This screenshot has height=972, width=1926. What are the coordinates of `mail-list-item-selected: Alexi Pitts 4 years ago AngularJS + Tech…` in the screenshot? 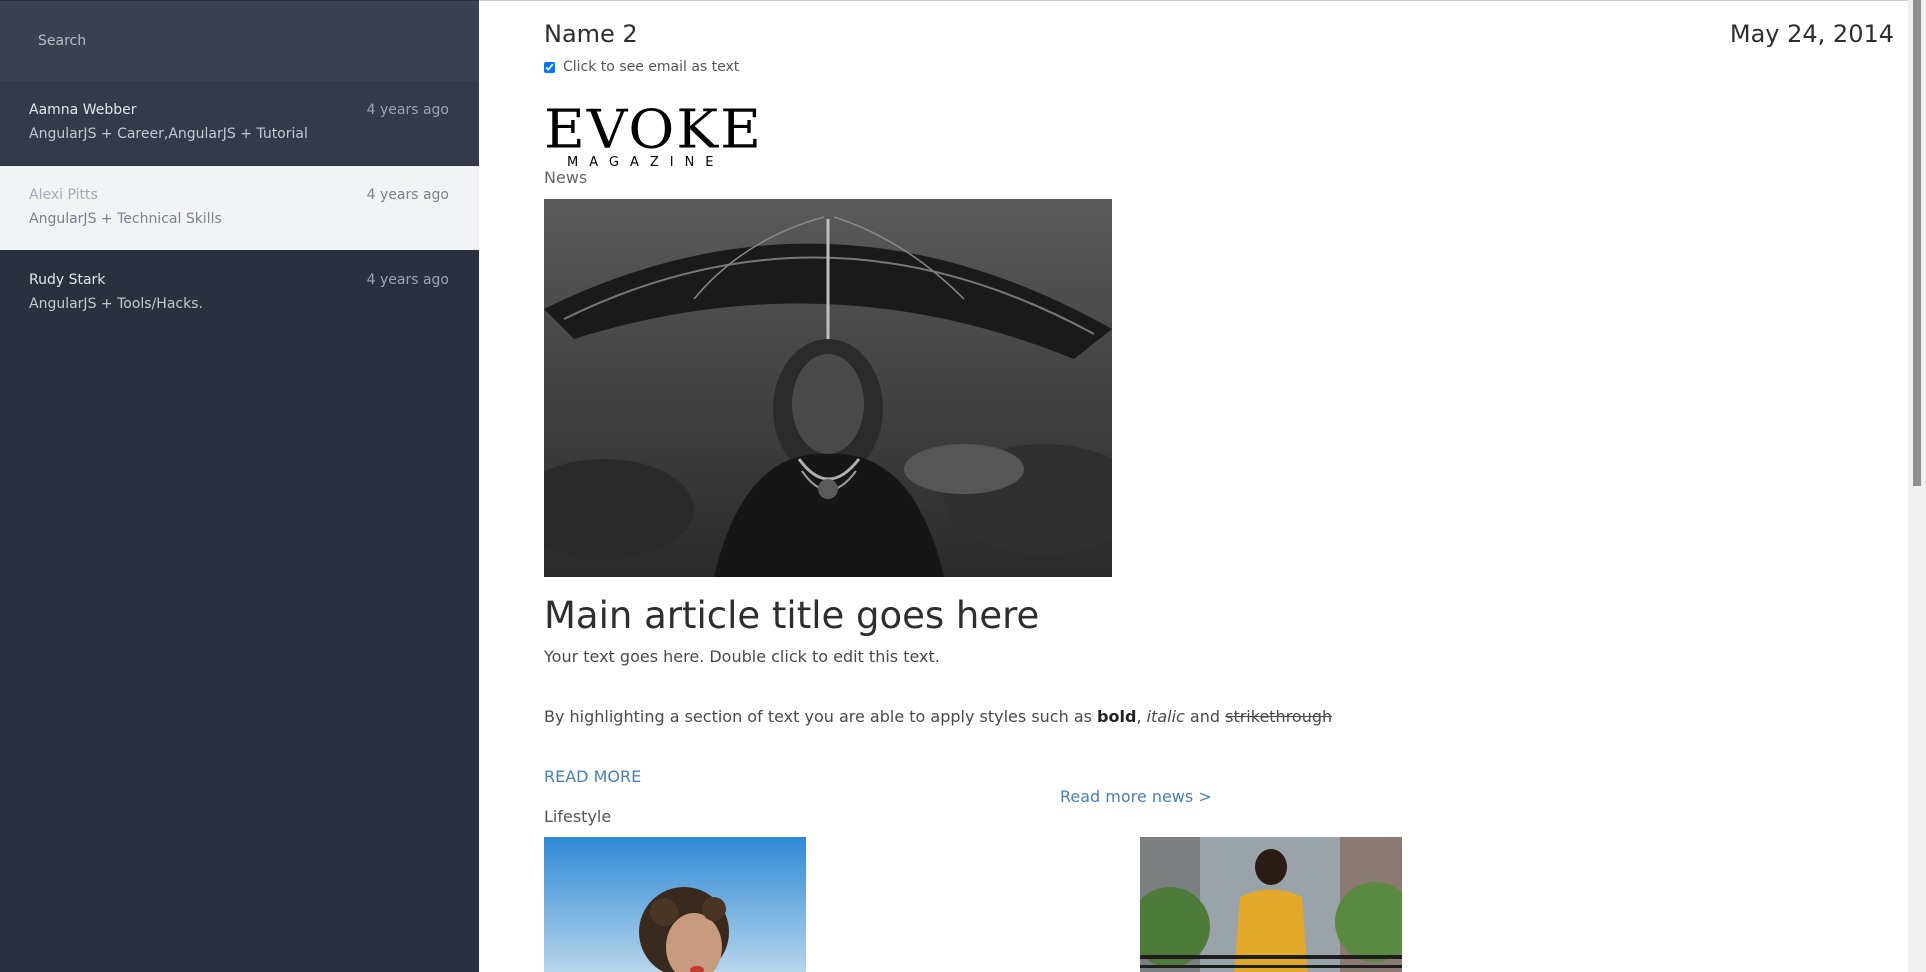 It's located at (239, 208).